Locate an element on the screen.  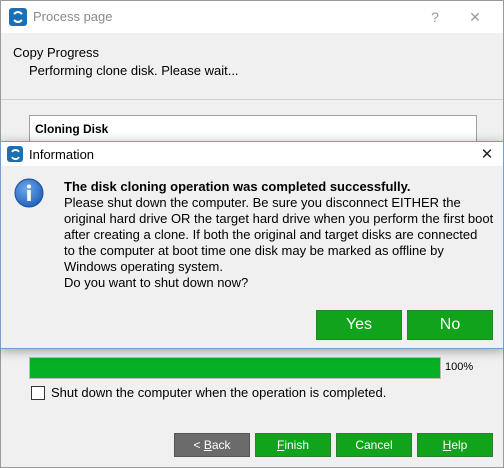
progress-percent: 100% is located at coordinates (459, 367).